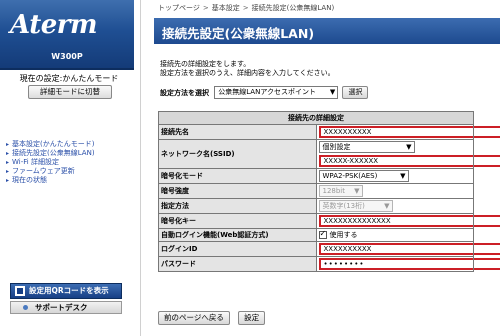  I want to click on login-id-label: ログインID, so click(237, 249).